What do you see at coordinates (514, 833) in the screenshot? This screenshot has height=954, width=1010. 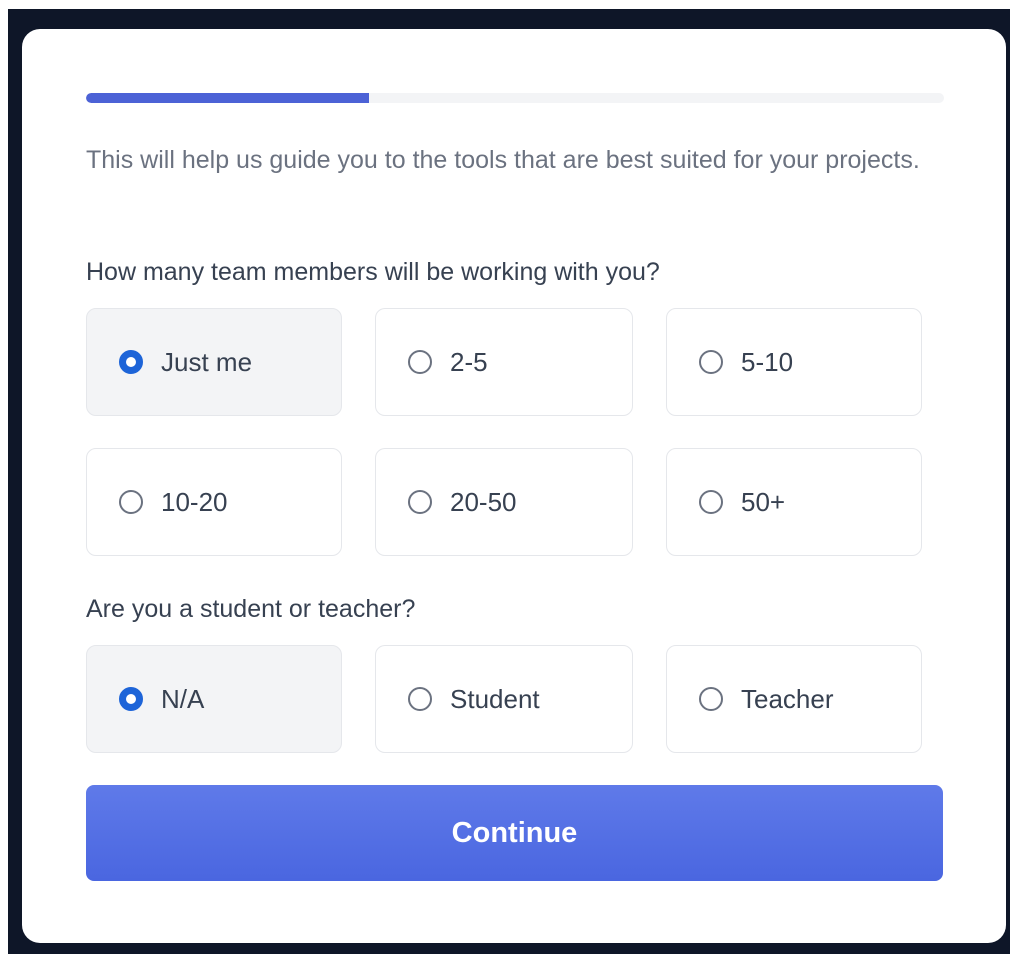 I see `continue-button: Continue` at bounding box center [514, 833].